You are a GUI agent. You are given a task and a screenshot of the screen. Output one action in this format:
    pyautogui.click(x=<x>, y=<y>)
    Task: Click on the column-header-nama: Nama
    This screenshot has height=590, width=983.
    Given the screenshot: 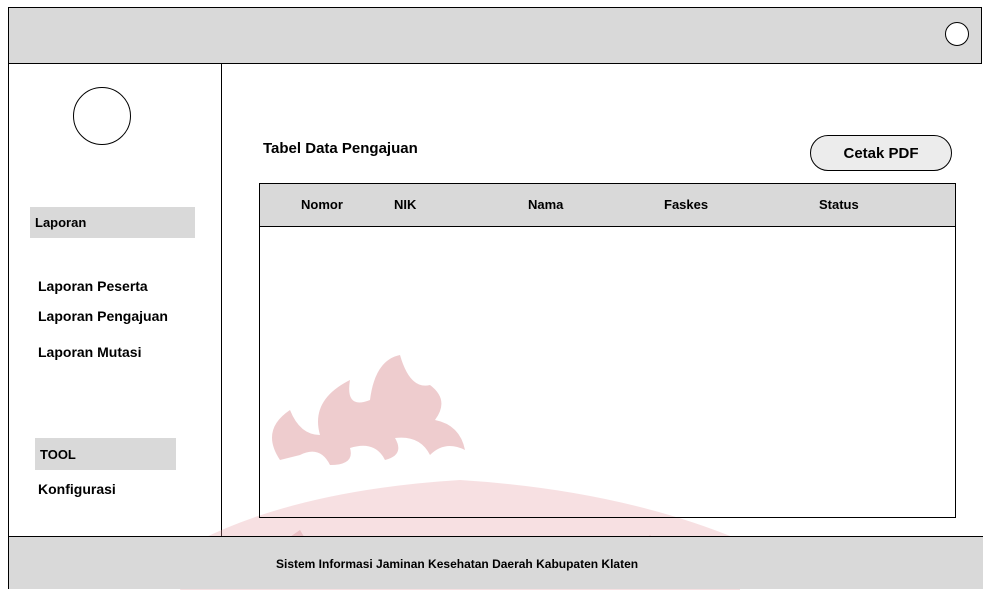 What is the action you would take?
    pyautogui.click(x=545, y=204)
    